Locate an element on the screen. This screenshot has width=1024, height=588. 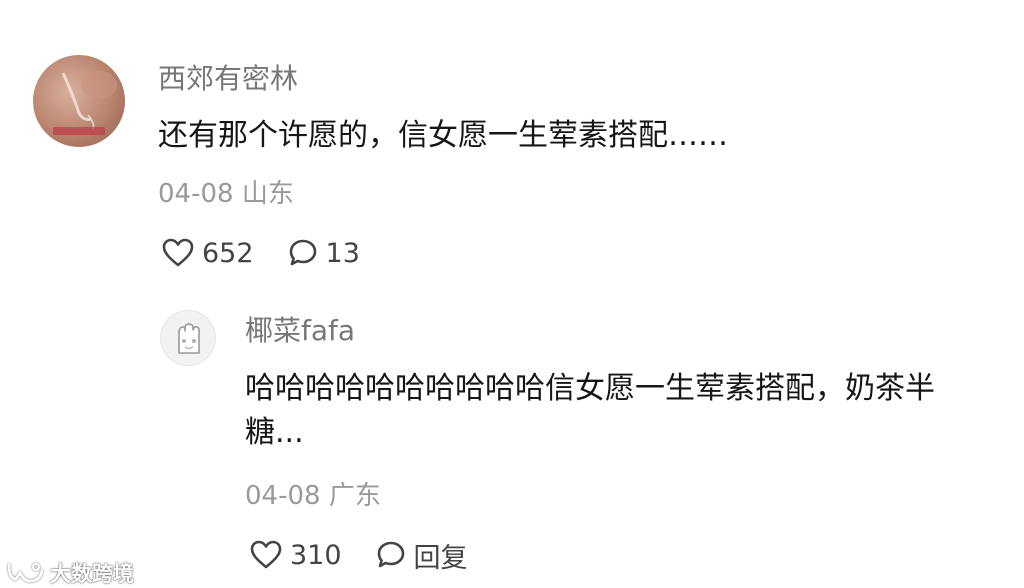
watermark-text: 大数跨境 is located at coordinates (92, 574).